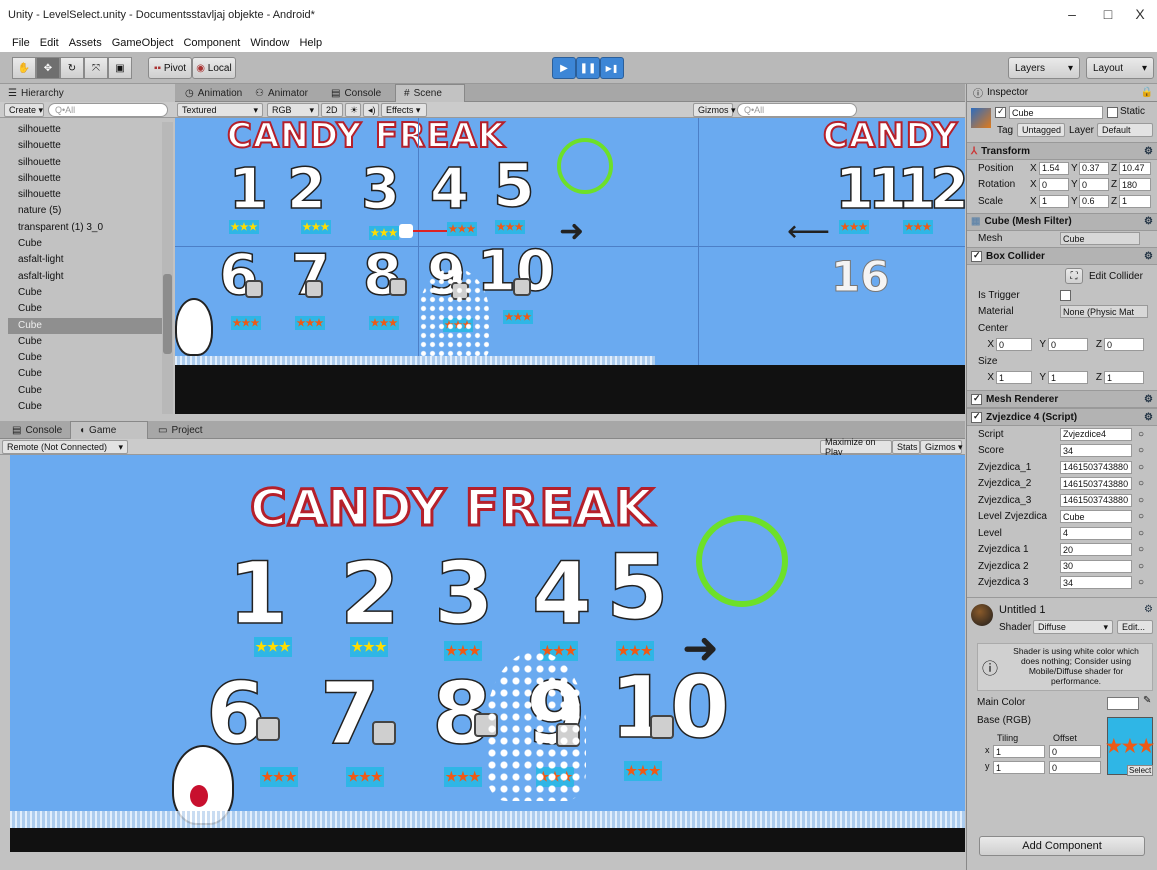  Describe the element at coordinates (1054, 185) in the screenshot. I see `rotation-x-field: 0` at that location.